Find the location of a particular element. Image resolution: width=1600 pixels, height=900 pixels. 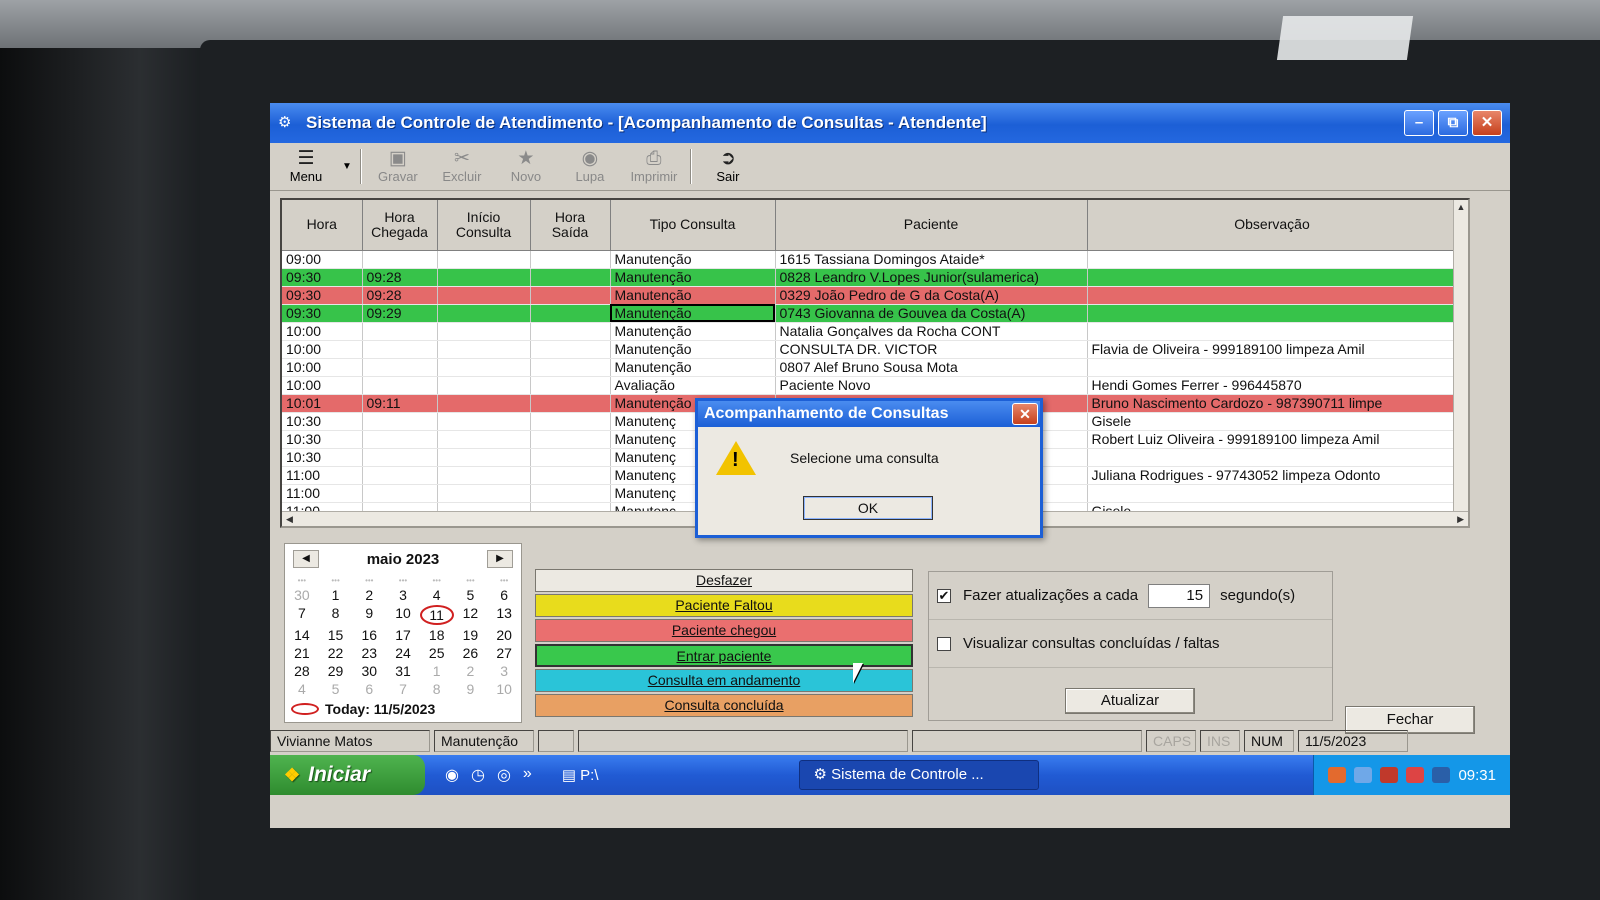

calendar-day: 5 is located at coordinates (336, 689).